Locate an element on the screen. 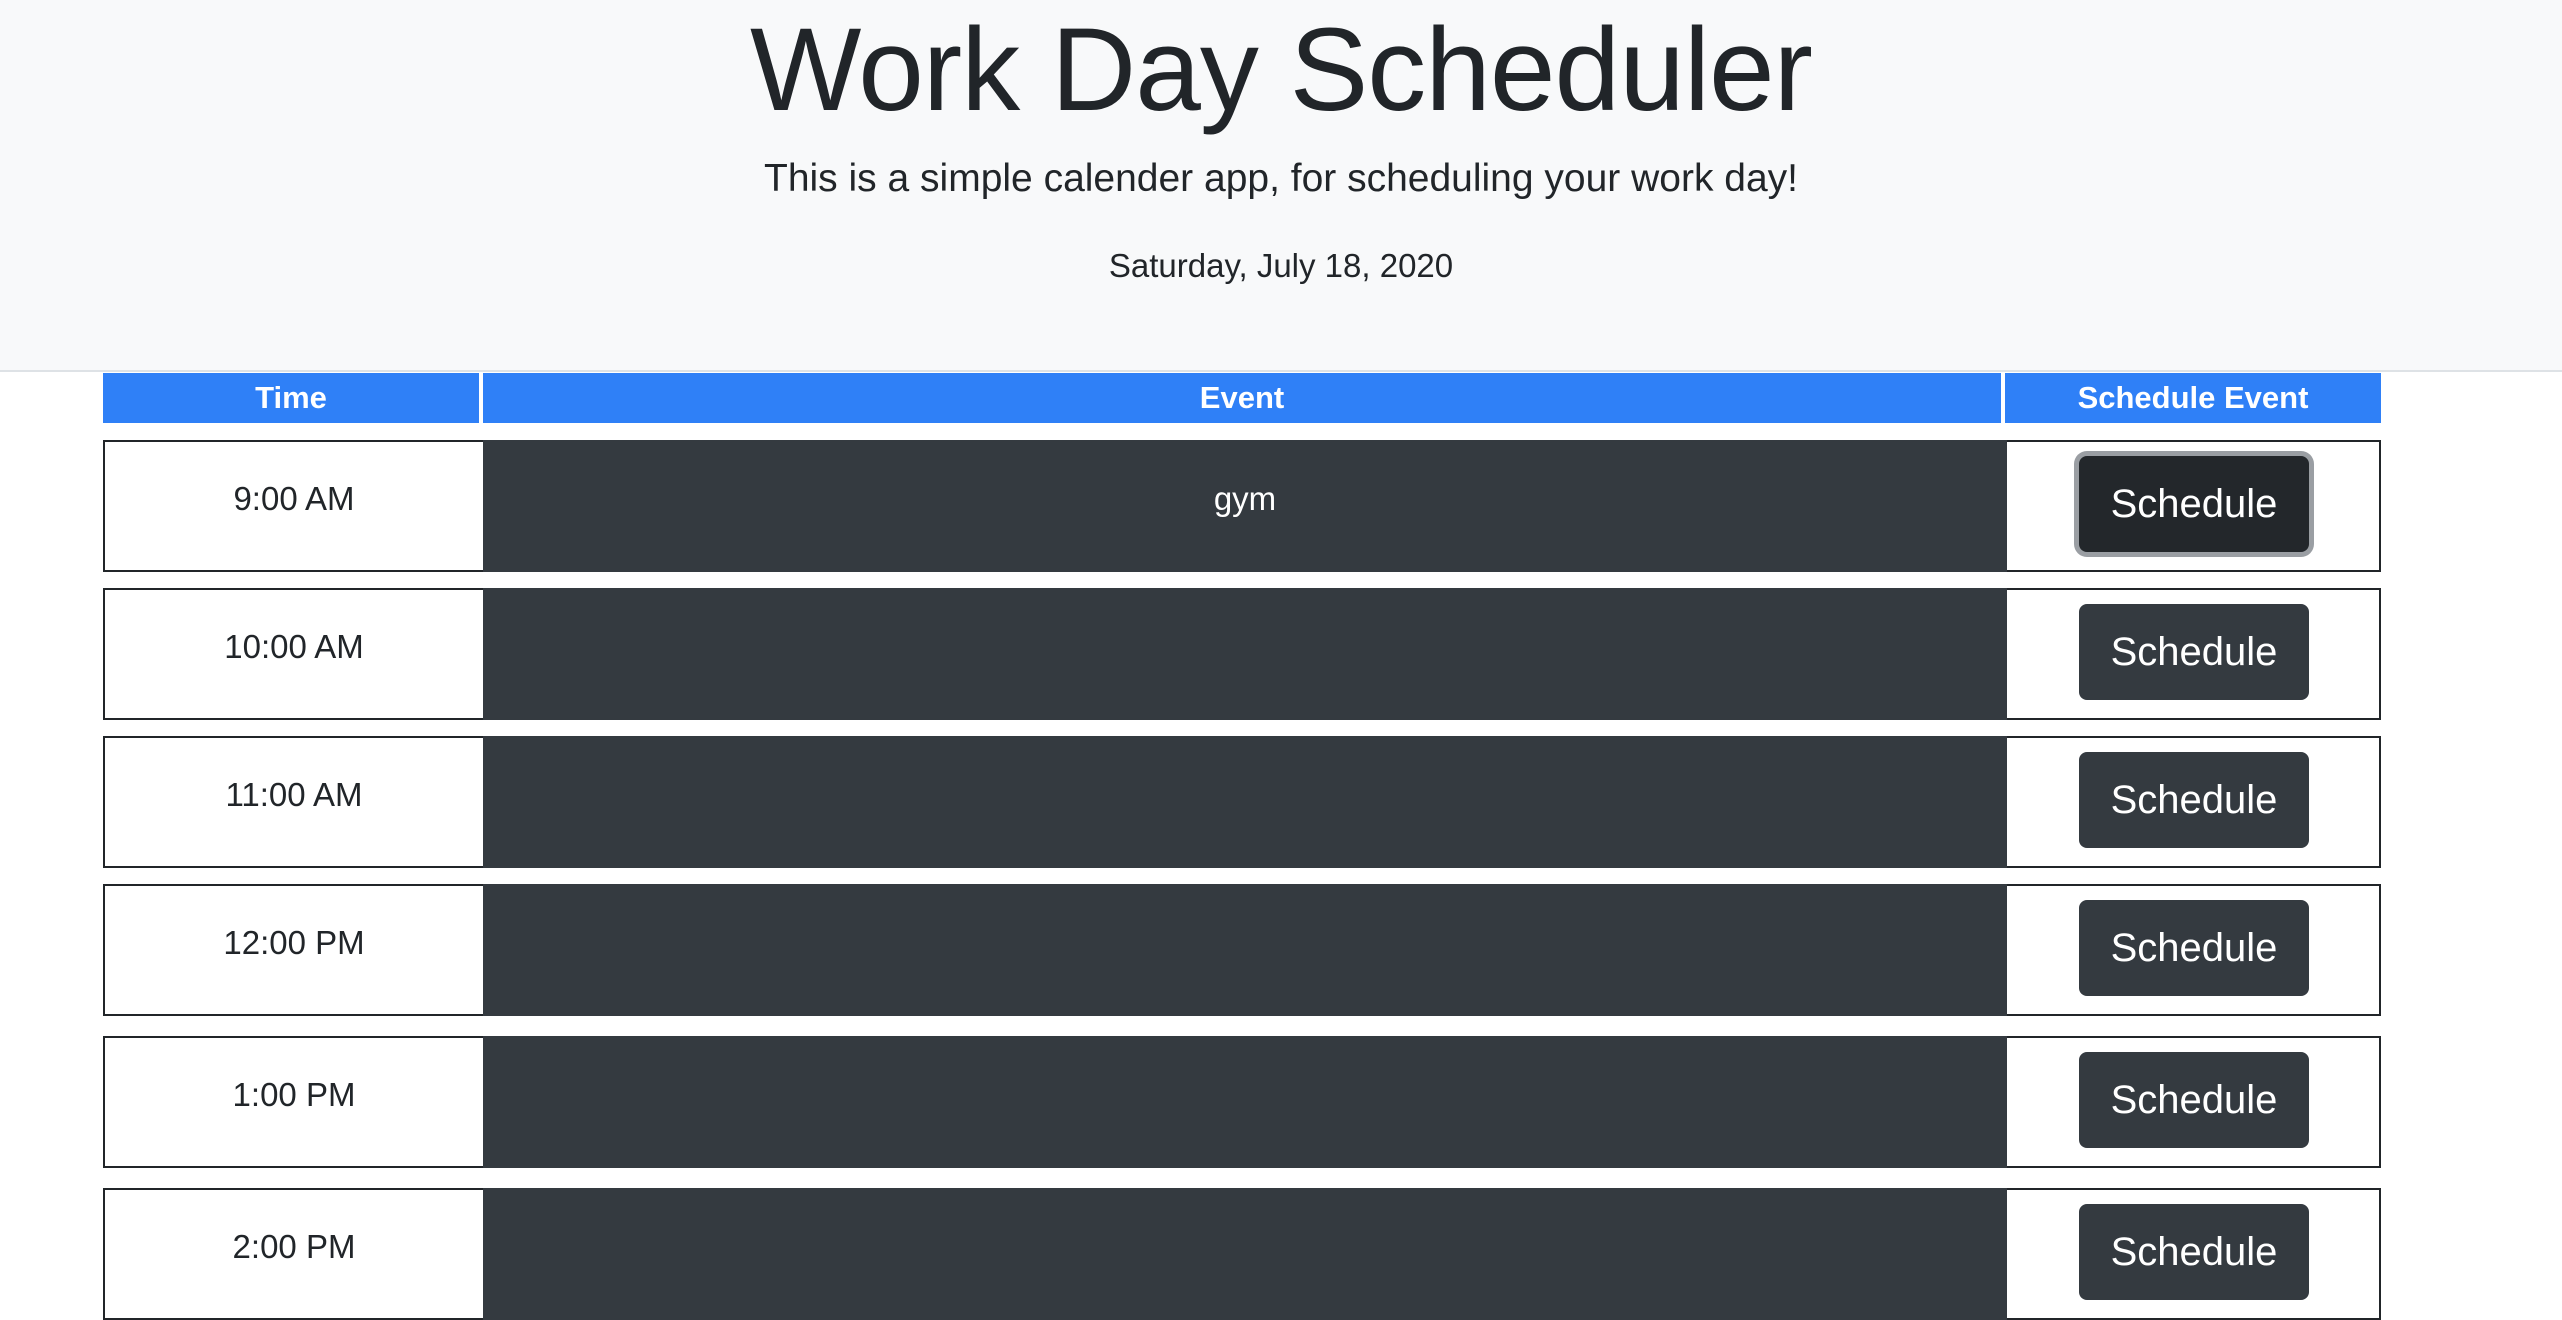  time-cell: 12:00 PM is located at coordinates (294, 942).